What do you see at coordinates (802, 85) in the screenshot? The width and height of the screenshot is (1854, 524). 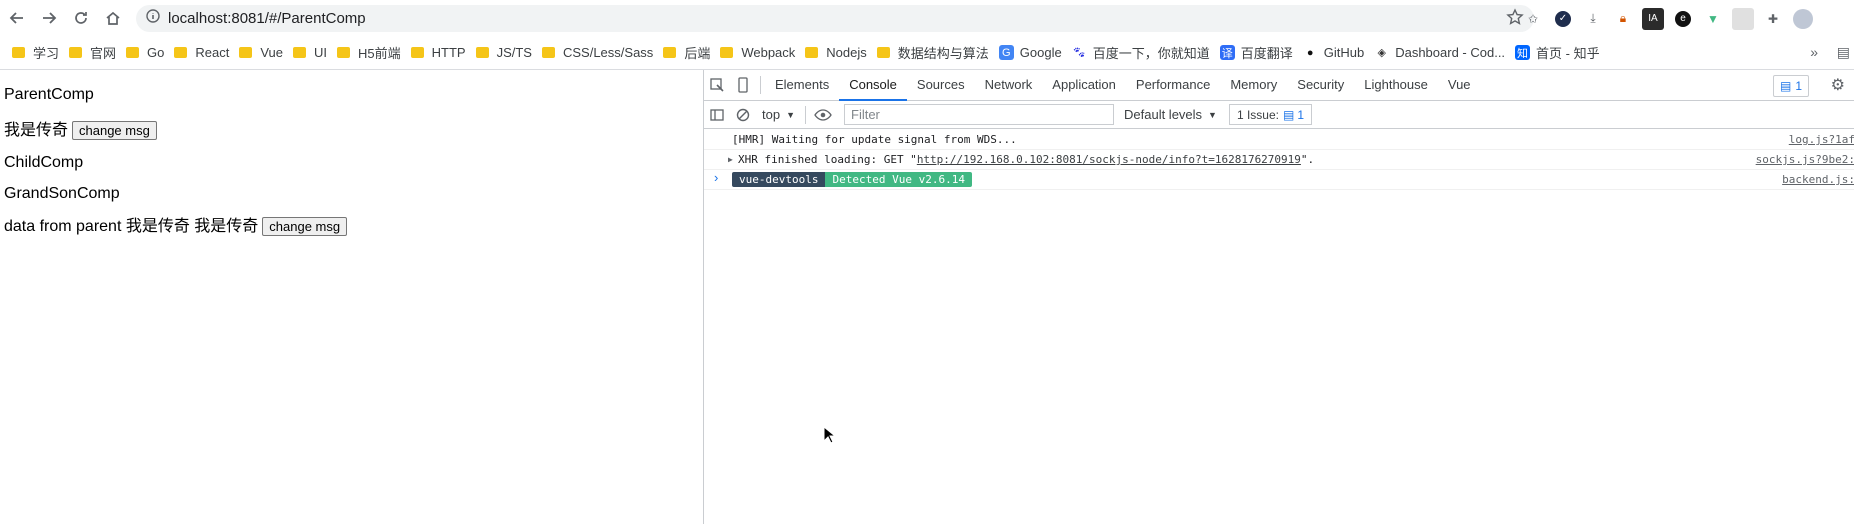 I see `tab-elements: Elements` at bounding box center [802, 85].